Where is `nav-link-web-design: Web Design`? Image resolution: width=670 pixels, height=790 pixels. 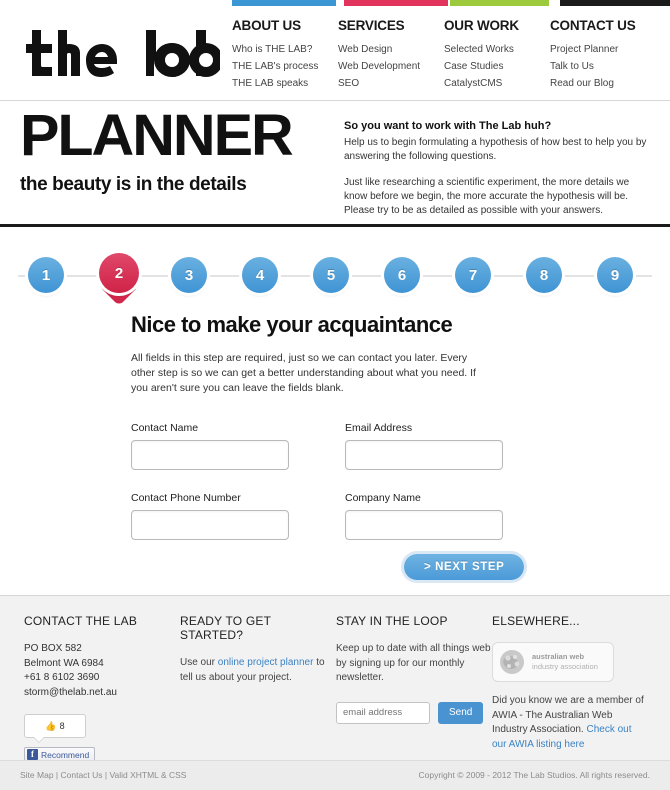
nav-link-web-design: Web Design is located at coordinates (391, 49).